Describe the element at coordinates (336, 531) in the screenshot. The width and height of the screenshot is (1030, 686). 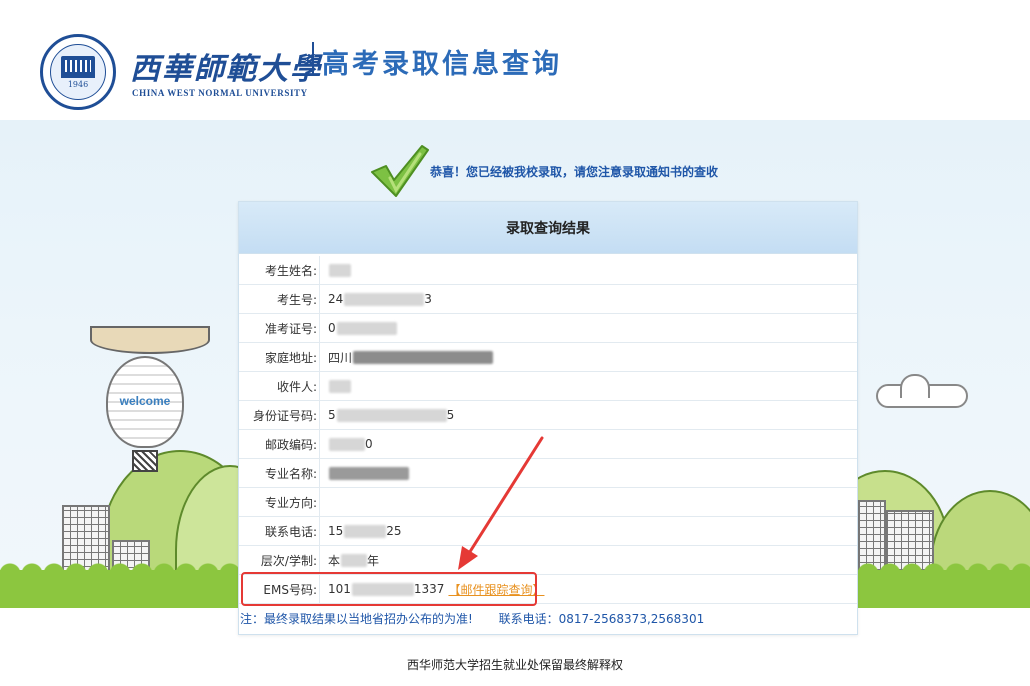
I see `value-text: 15` at that location.